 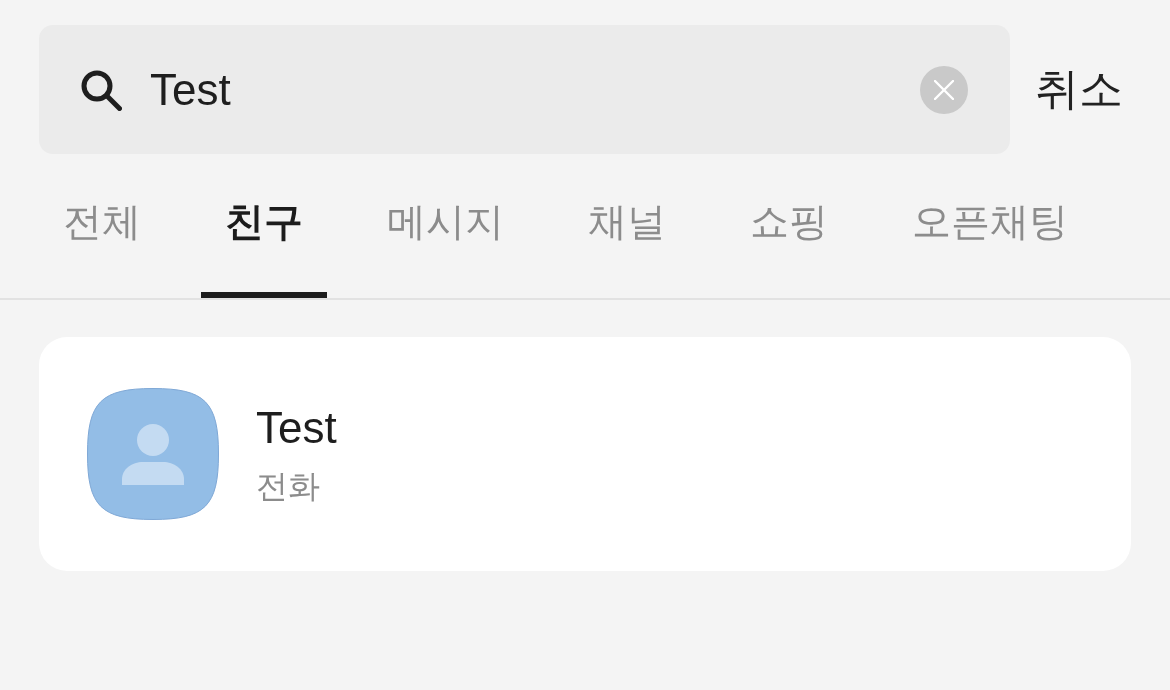 I want to click on cancel-button: 취소, so click(x=1079, y=89).